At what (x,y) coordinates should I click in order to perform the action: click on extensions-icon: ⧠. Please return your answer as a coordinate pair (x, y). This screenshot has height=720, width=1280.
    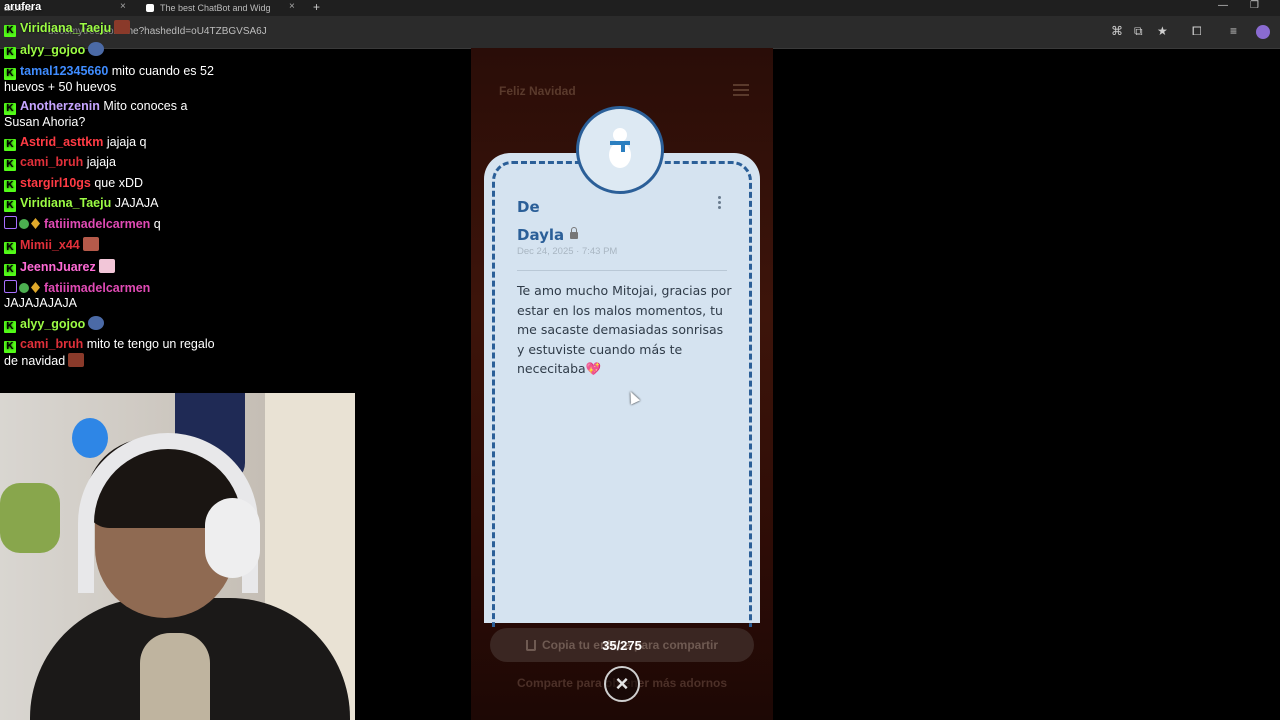
    Looking at the image, I should click on (1197, 31).